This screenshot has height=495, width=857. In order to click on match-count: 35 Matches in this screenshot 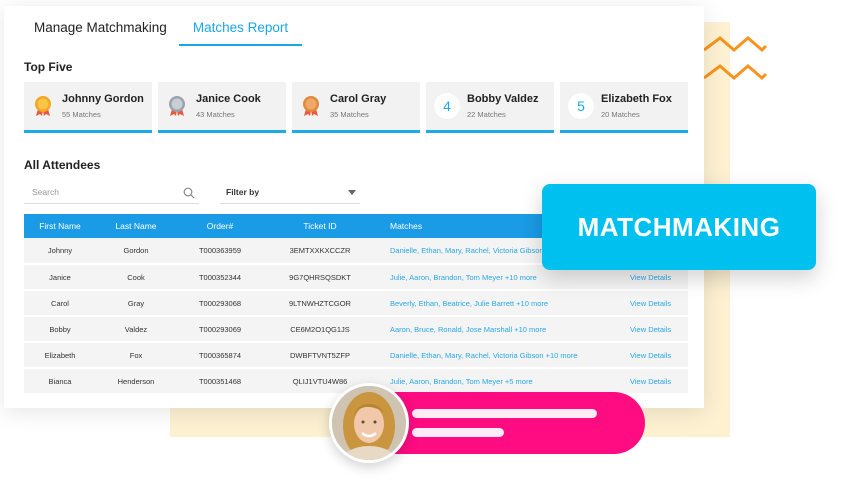, I will do `click(349, 114)`.